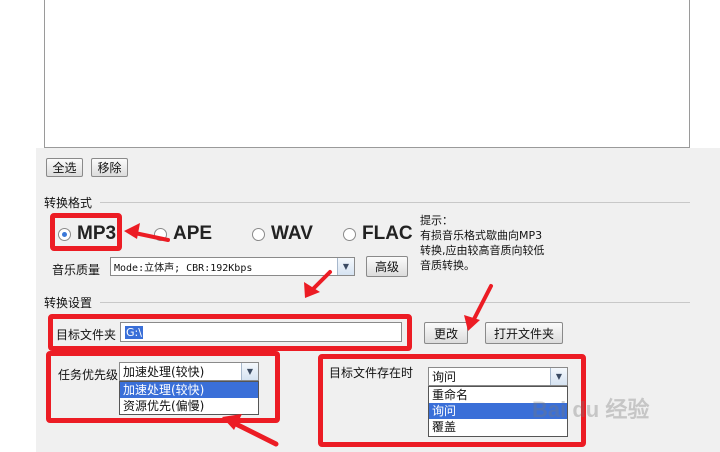 The height and width of the screenshot is (452, 720). I want to click on arrow-to-mp3-head, so click(132, 231).